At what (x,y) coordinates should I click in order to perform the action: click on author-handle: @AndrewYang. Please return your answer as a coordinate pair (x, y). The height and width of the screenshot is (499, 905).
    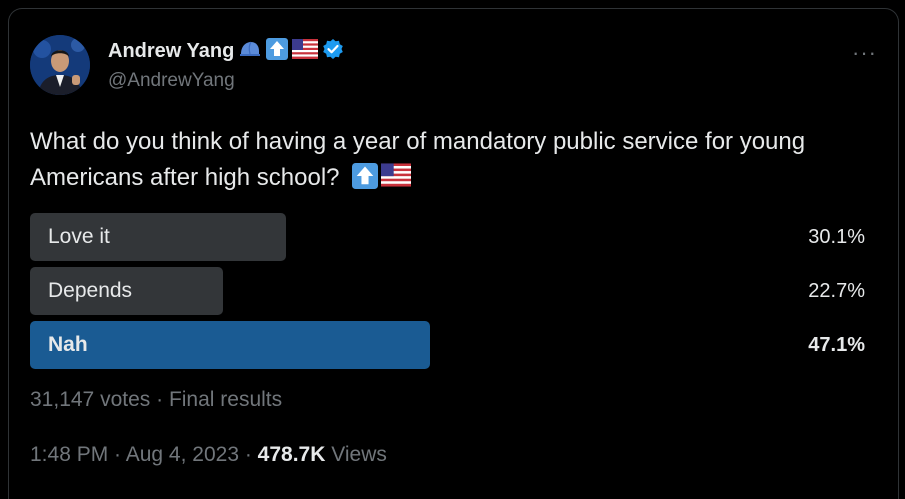
    Looking at the image, I should click on (171, 81).